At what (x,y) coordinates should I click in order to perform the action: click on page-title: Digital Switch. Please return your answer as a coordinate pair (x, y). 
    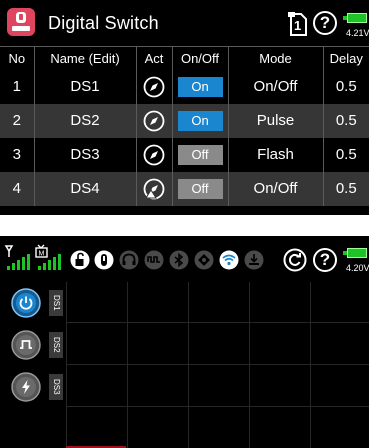
    Looking at the image, I should click on (103, 23).